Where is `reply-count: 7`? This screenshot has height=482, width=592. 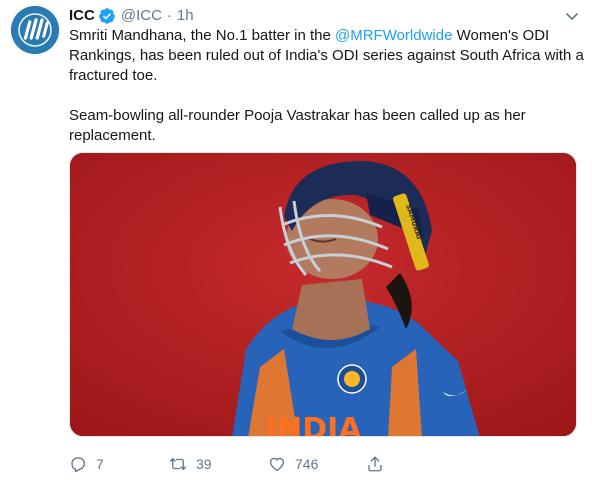 reply-count: 7 is located at coordinates (100, 464).